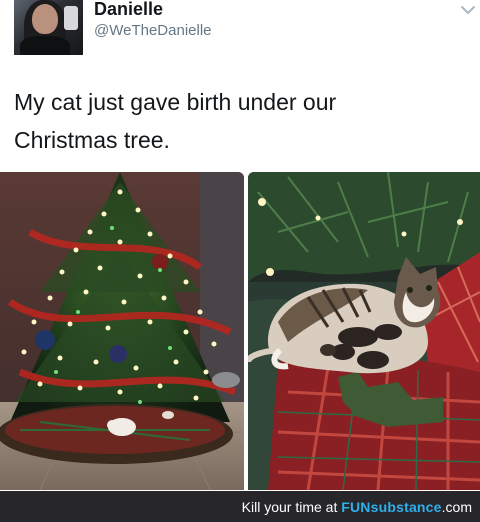 Image resolution: width=480 pixels, height=522 pixels. I want to click on avatar, so click(48, 27).